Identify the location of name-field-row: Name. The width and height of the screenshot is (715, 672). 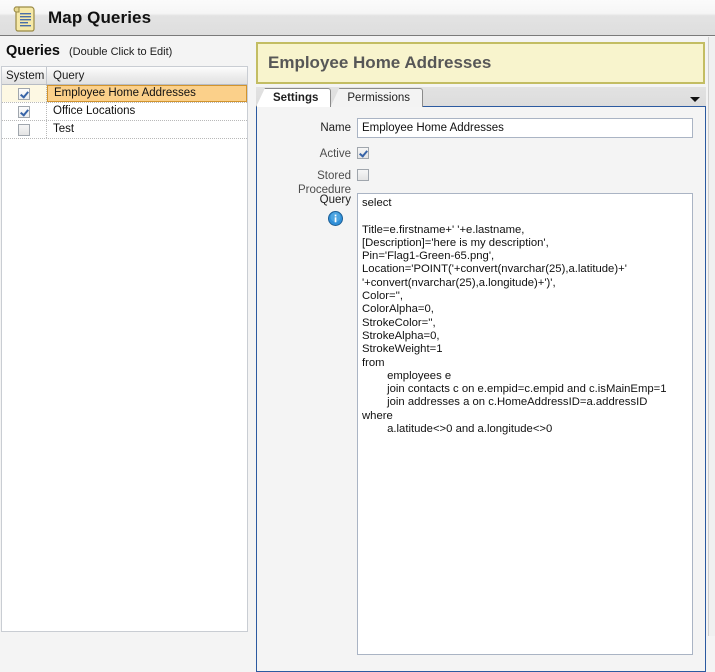
(483, 128).